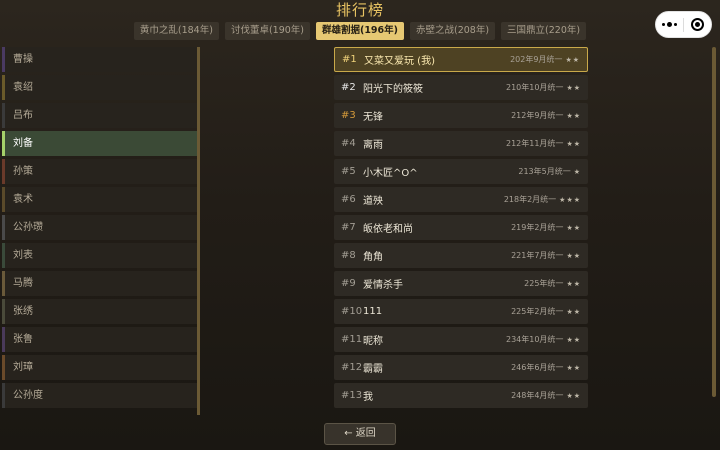 This screenshot has width=720, height=450. Describe the element at coordinates (534, 87) in the screenshot. I see `unify-date: 210年10月统一` at that location.